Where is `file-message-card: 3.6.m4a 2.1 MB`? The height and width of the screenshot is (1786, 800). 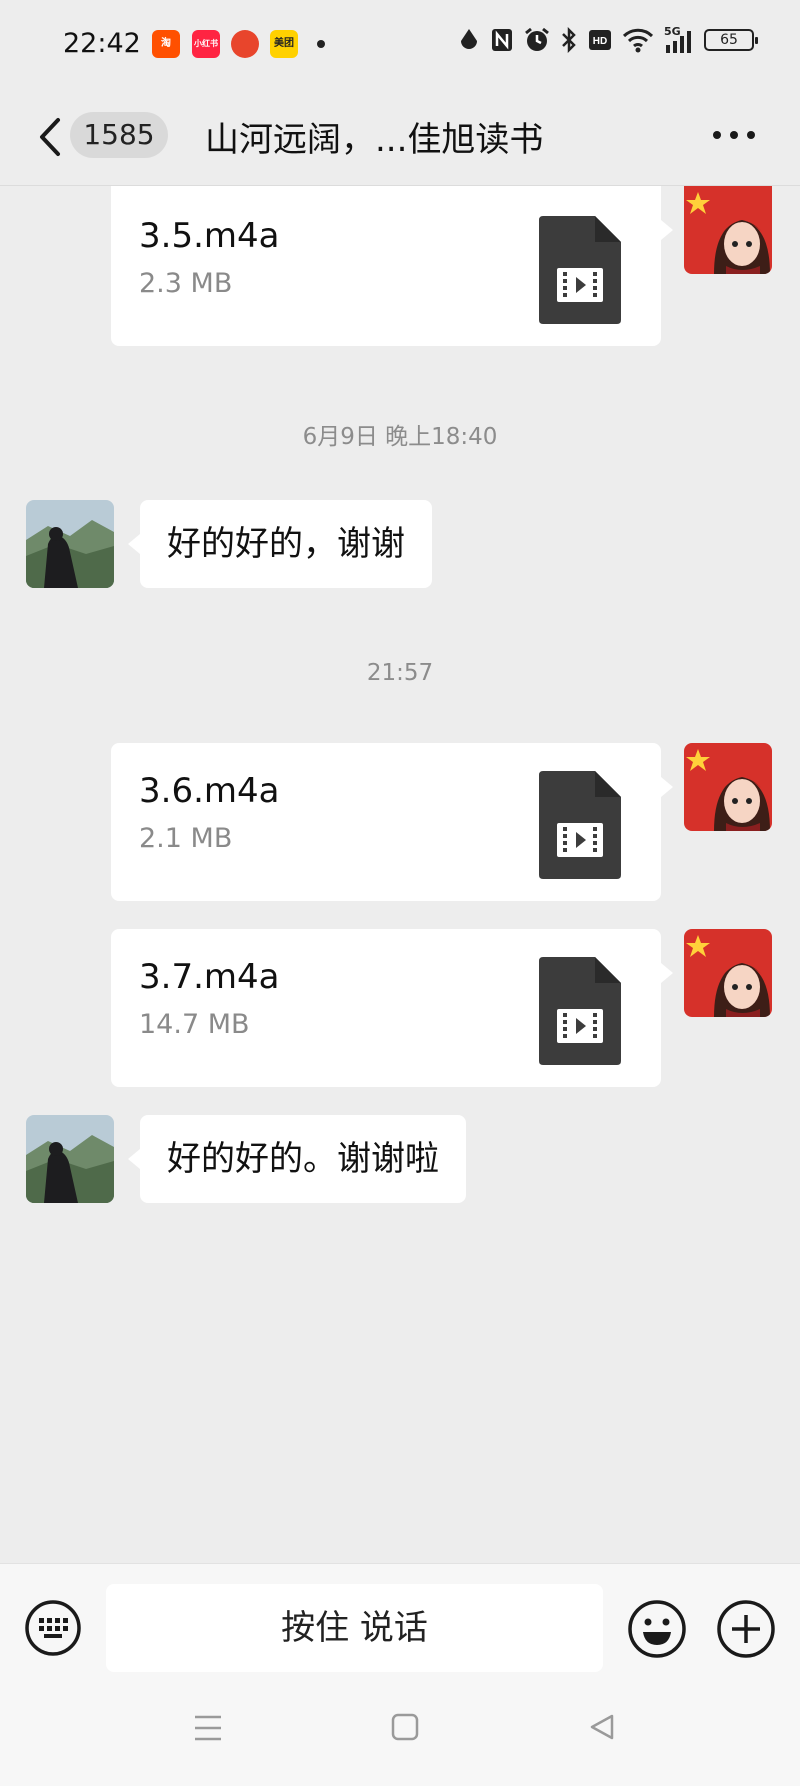 file-message-card: 3.6.m4a 2.1 MB is located at coordinates (392, 822).